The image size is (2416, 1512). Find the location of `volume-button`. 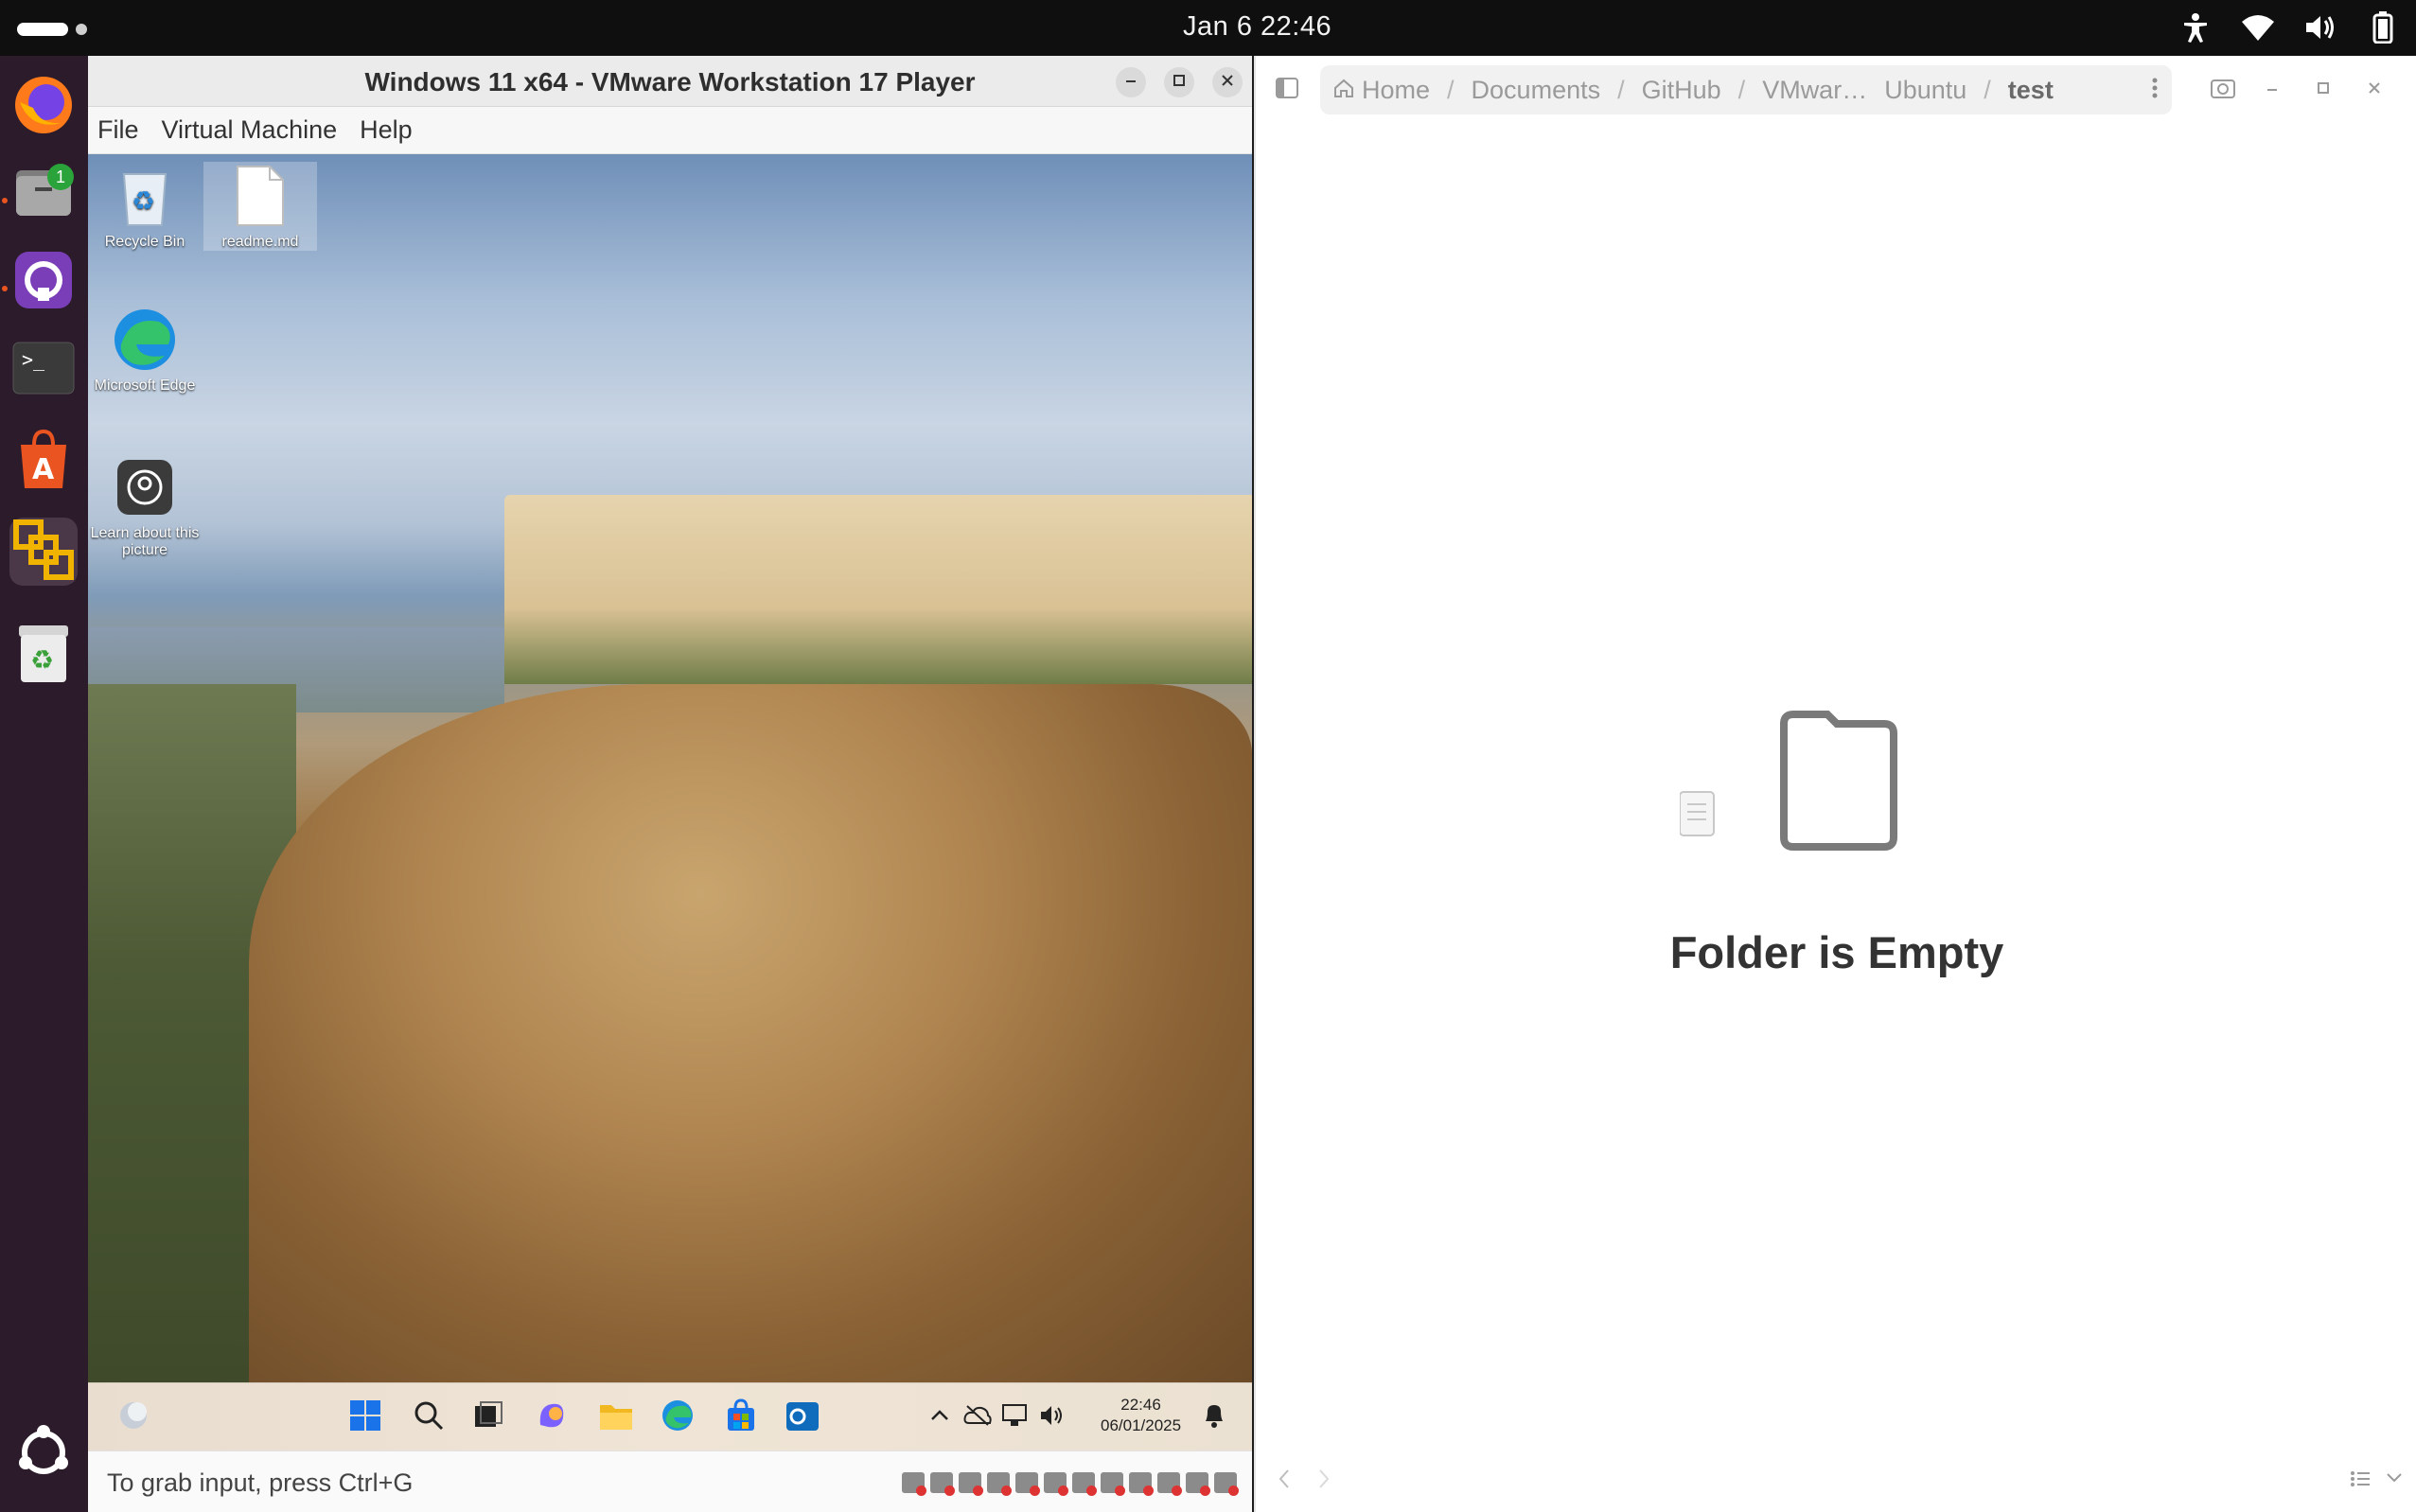

volume-button is located at coordinates (1053, 1417).